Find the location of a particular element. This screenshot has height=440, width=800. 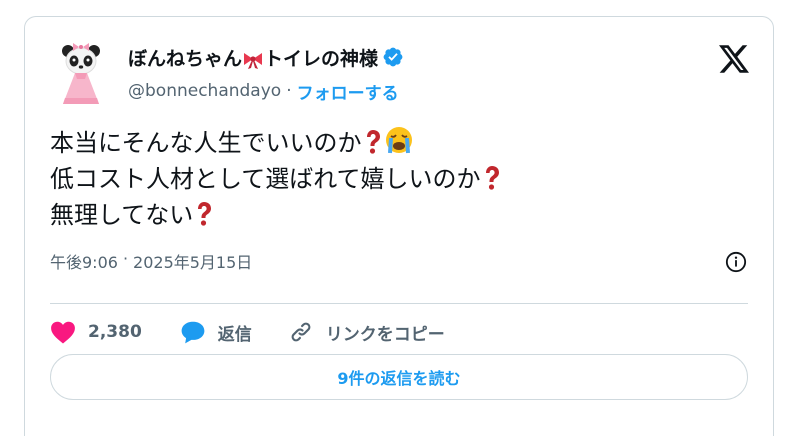

heart-icon is located at coordinates (63, 332).